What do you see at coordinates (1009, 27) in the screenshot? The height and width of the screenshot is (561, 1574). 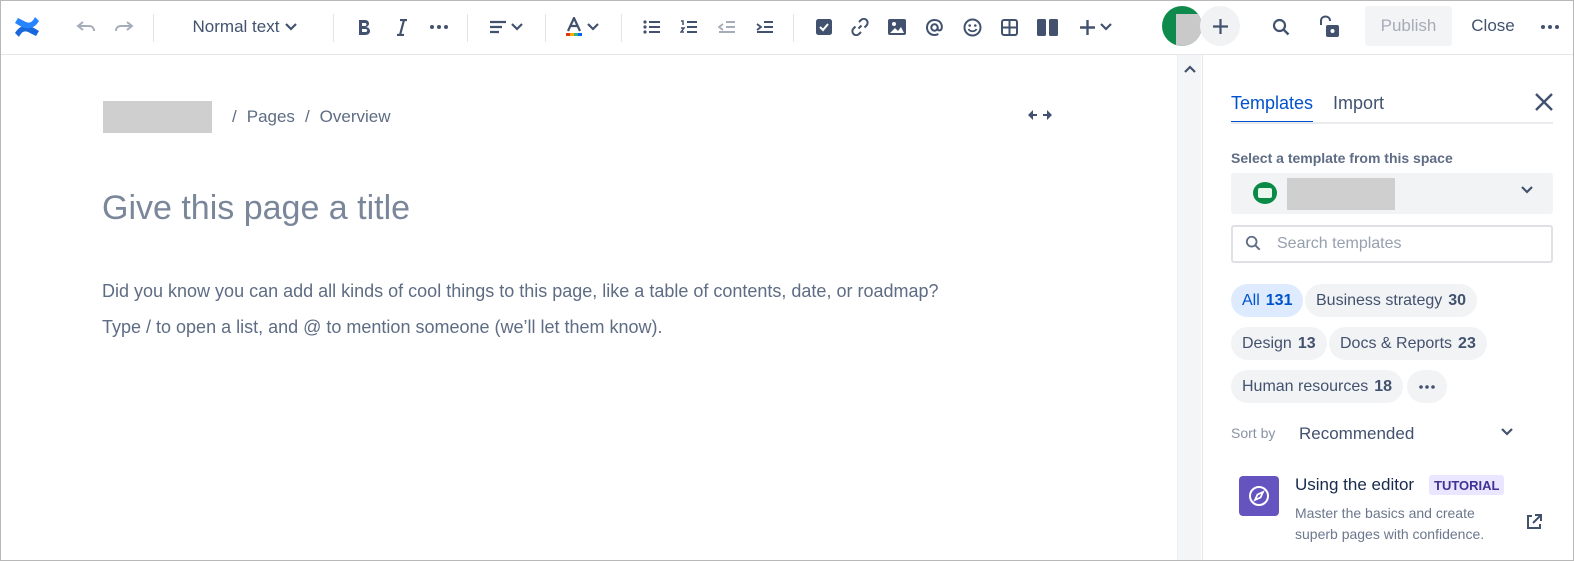 I see `table-icon` at bounding box center [1009, 27].